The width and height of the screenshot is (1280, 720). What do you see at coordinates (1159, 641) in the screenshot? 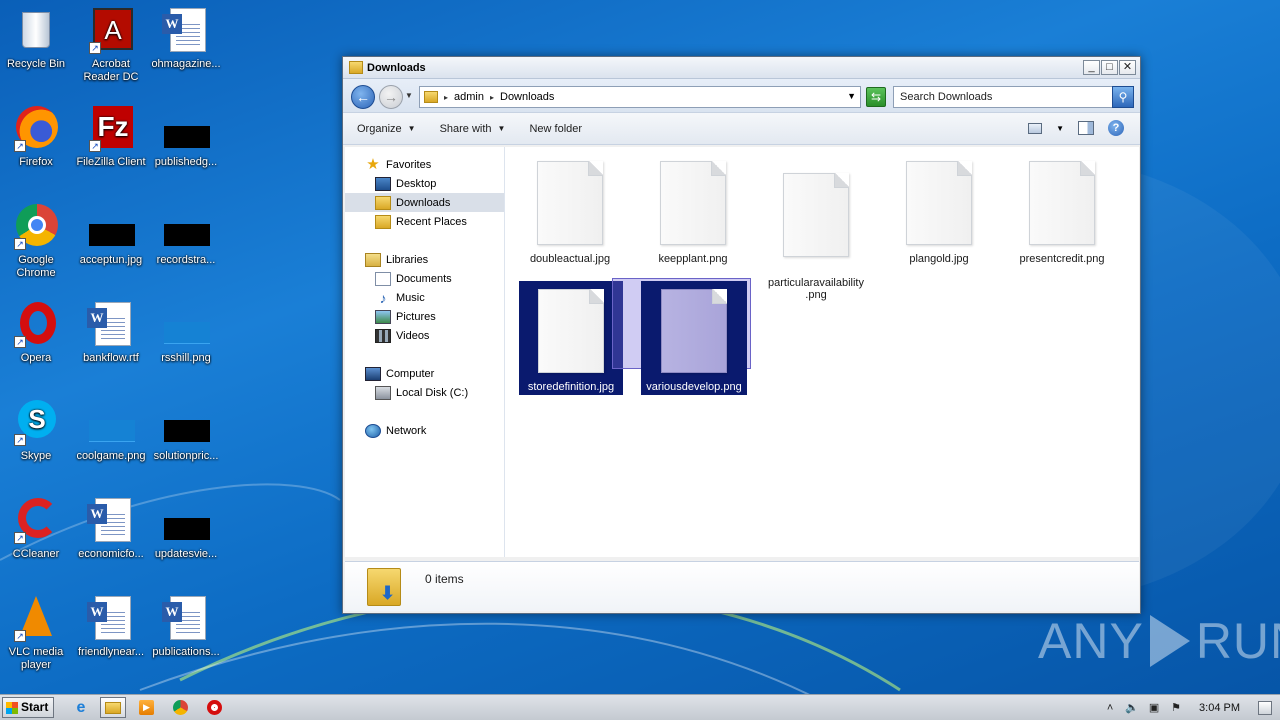
I see `anyrun-watermark: ANY RUN` at bounding box center [1159, 641].